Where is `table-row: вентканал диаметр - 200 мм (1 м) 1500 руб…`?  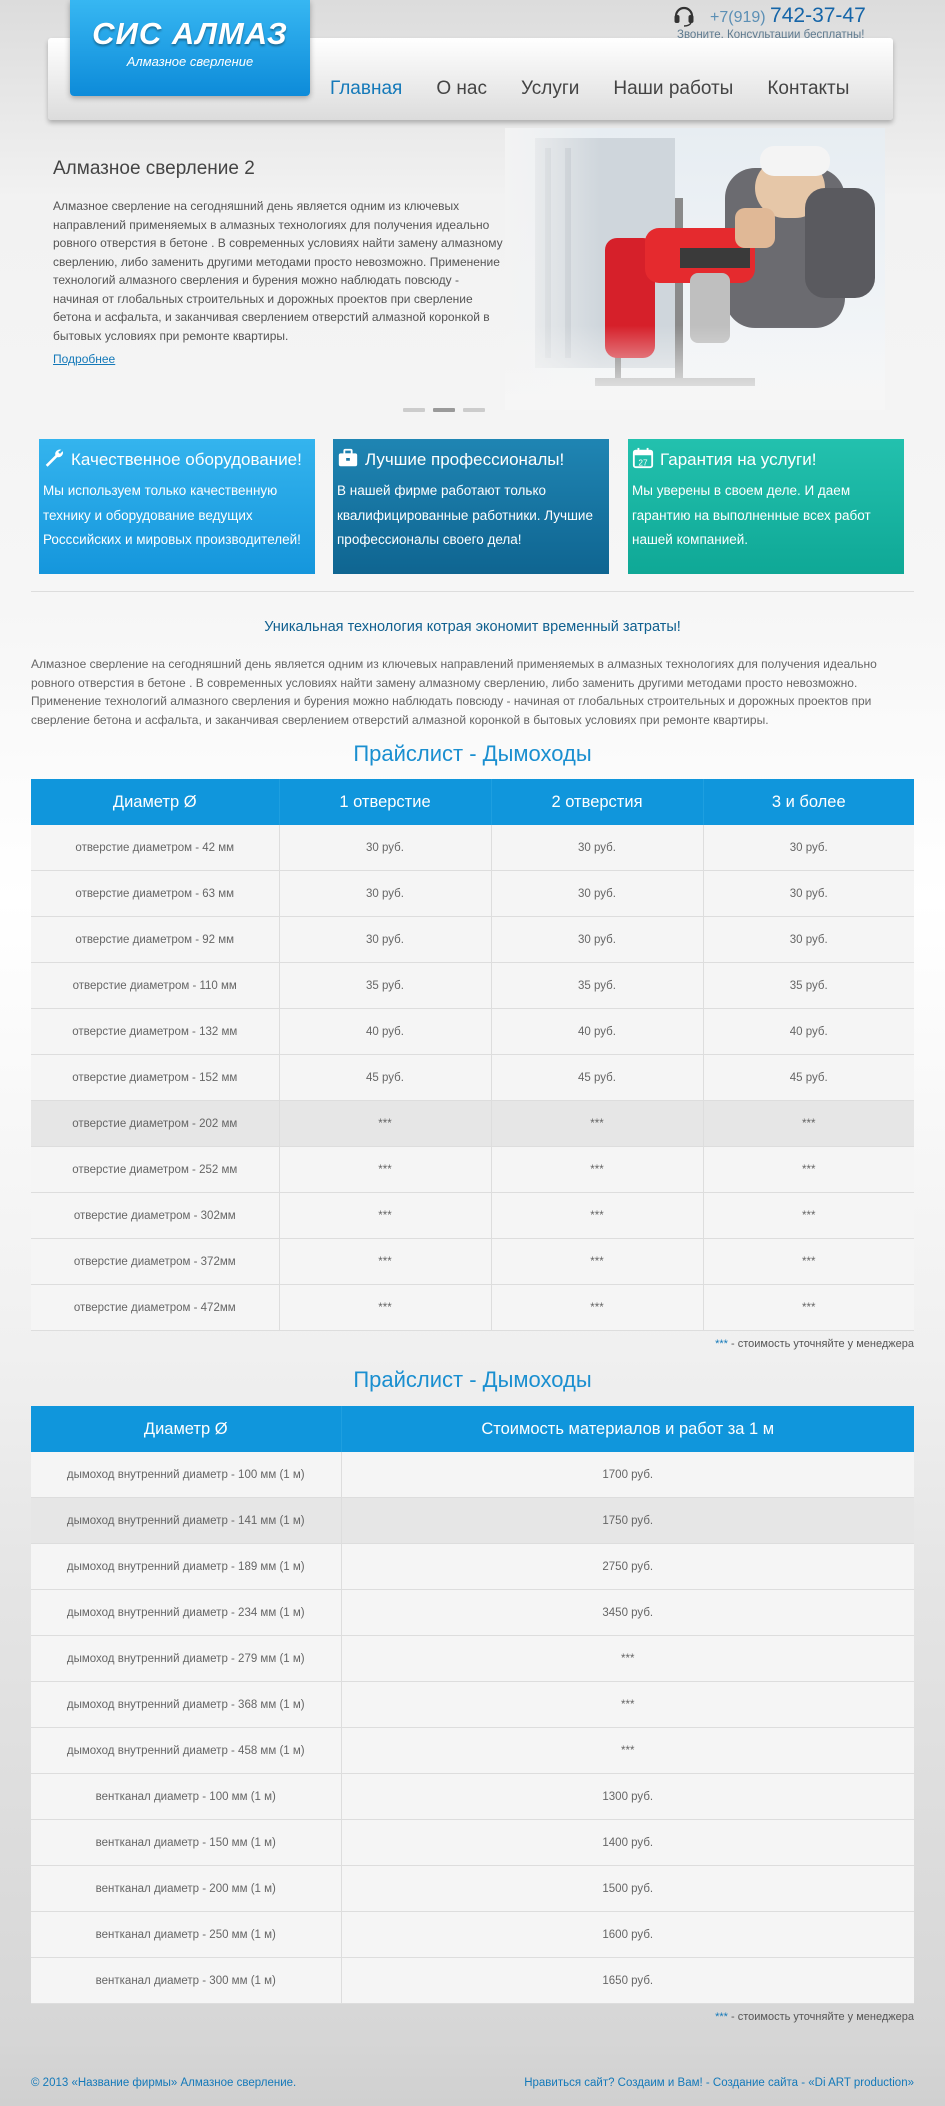 table-row: вентканал диаметр - 200 мм (1 м) 1500 руб… is located at coordinates (472, 1888).